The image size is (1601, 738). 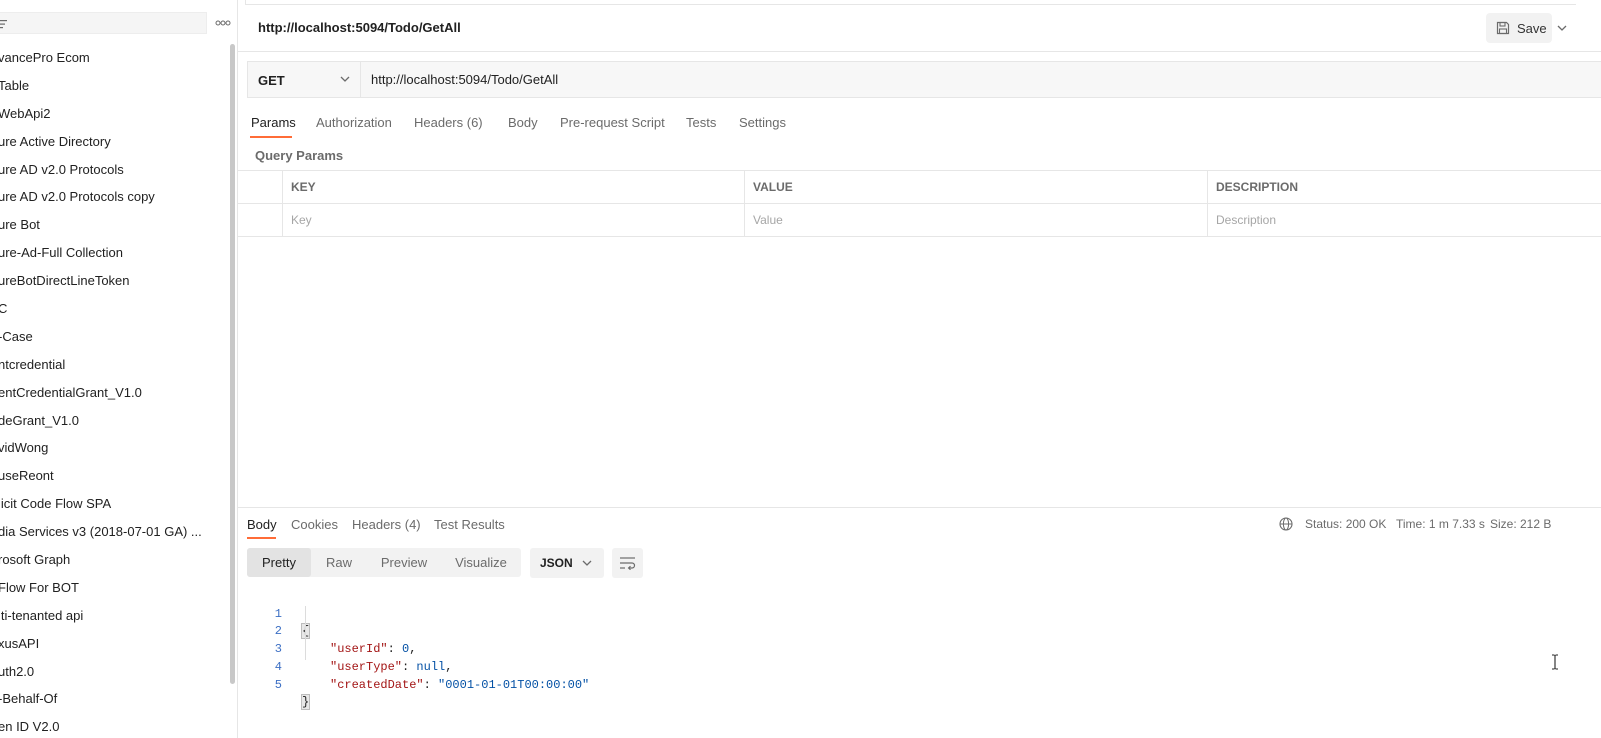 I want to click on line-number: 5, so click(x=278, y=684).